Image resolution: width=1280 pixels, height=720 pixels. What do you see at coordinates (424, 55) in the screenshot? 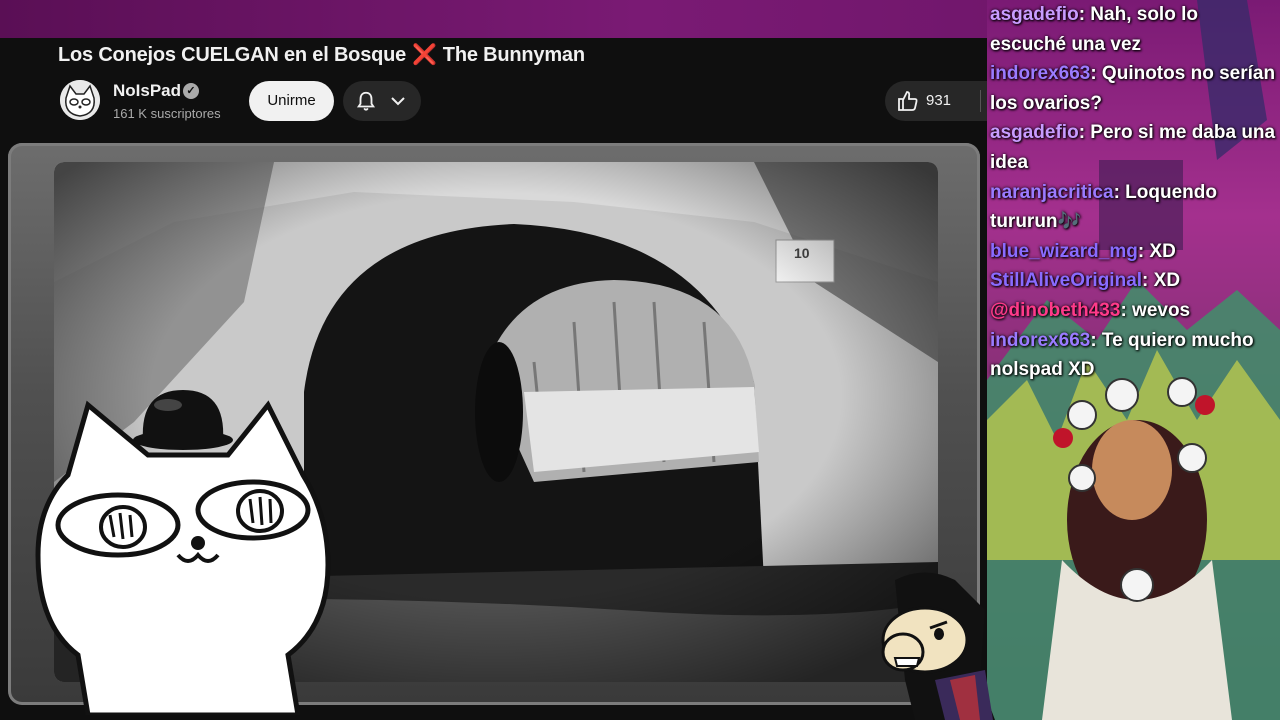
I see `cross-mark-icon: ❌` at bounding box center [424, 55].